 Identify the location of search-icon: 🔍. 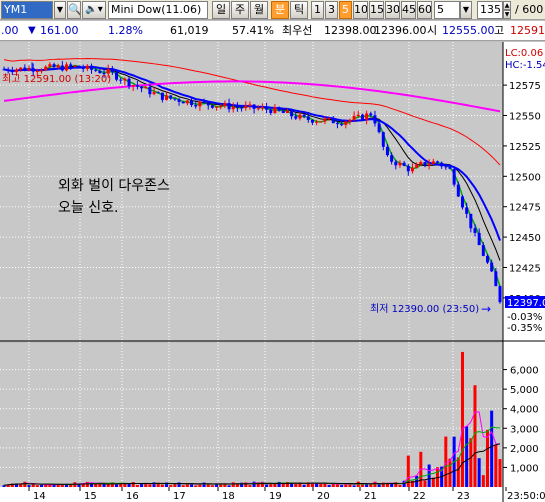
(74, 10).